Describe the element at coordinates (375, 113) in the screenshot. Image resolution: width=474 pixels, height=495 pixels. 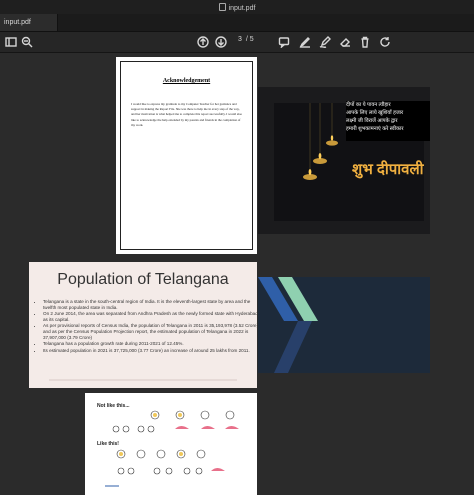
I see `verse-line: आपके लिए लाये खुशियाँ हजार` at that location.